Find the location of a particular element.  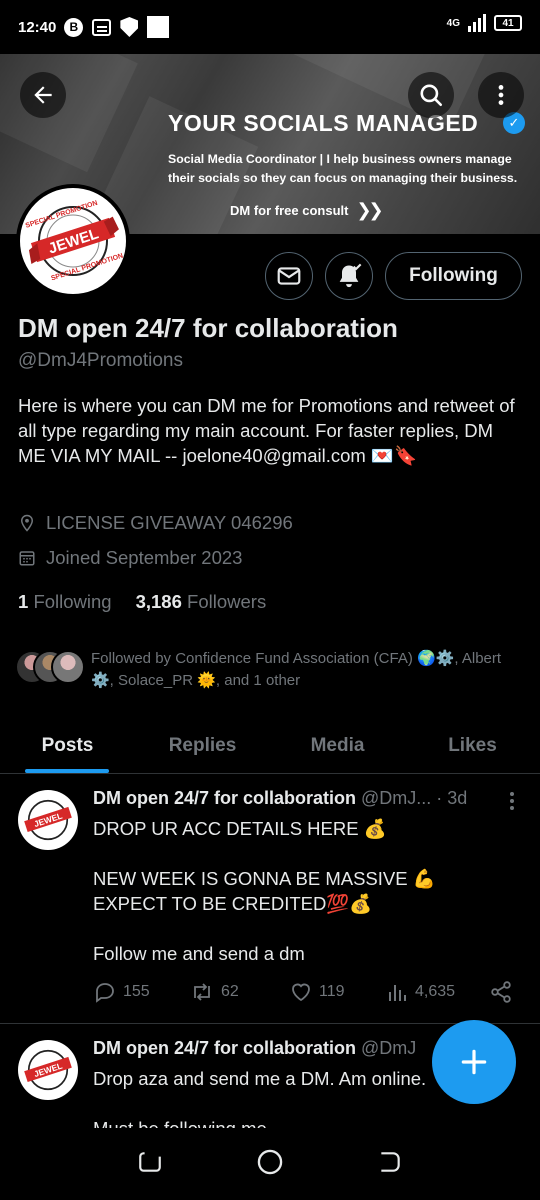

repost-button: 62 is located at coordinates (239, 992).